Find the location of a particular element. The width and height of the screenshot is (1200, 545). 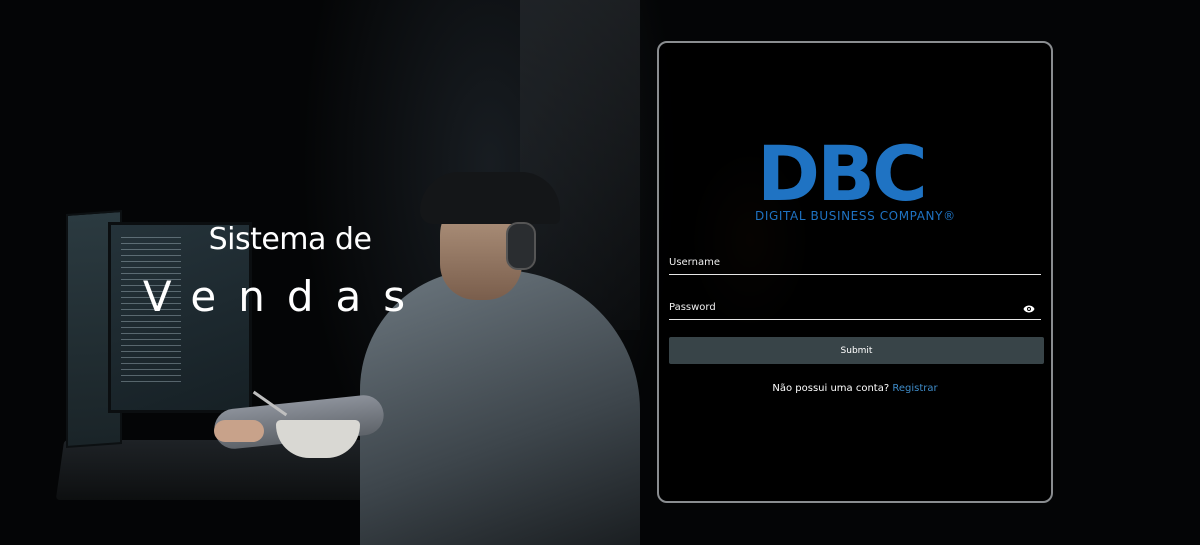

logo-subtitle: DIGITAL BUSINESS COMPANY® is located at coordinates (855, 216).